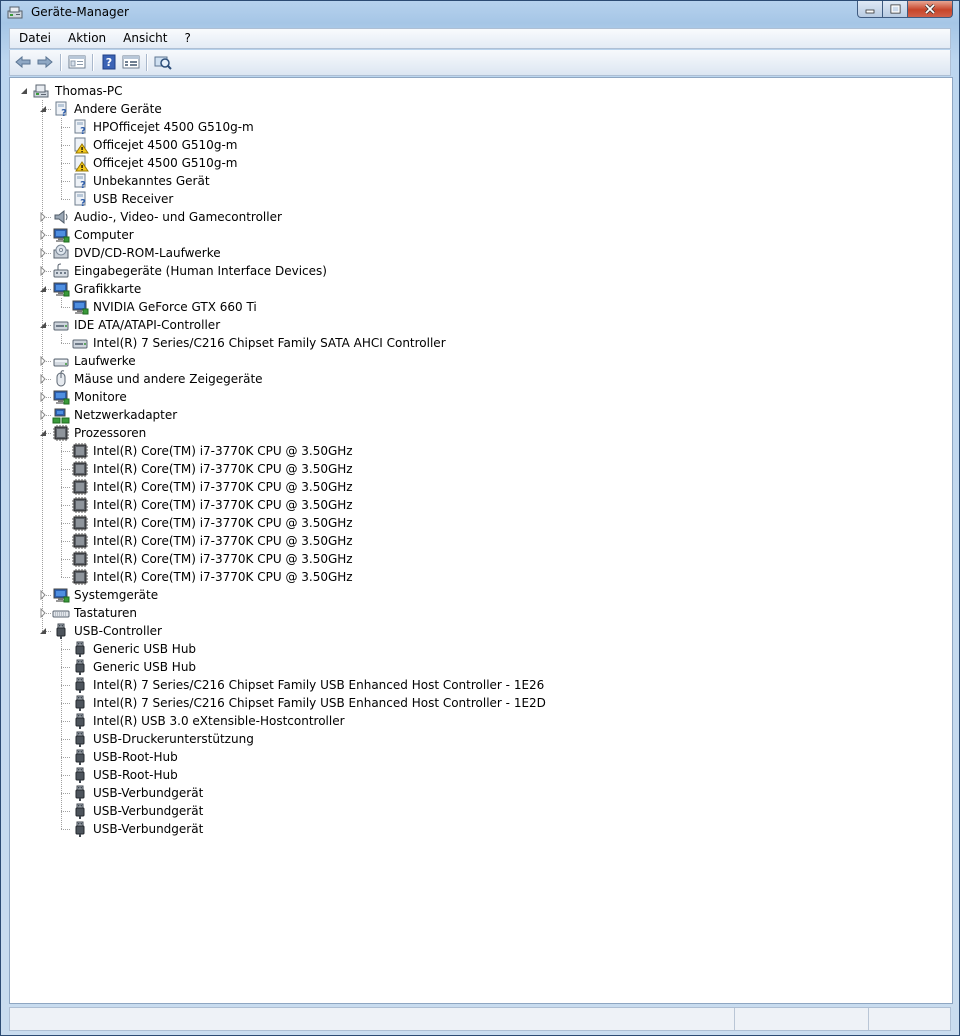  What do you see at coordinates (895, 9) in the screenshot?
I see `maximize-button` at bounding box center [895, 9].